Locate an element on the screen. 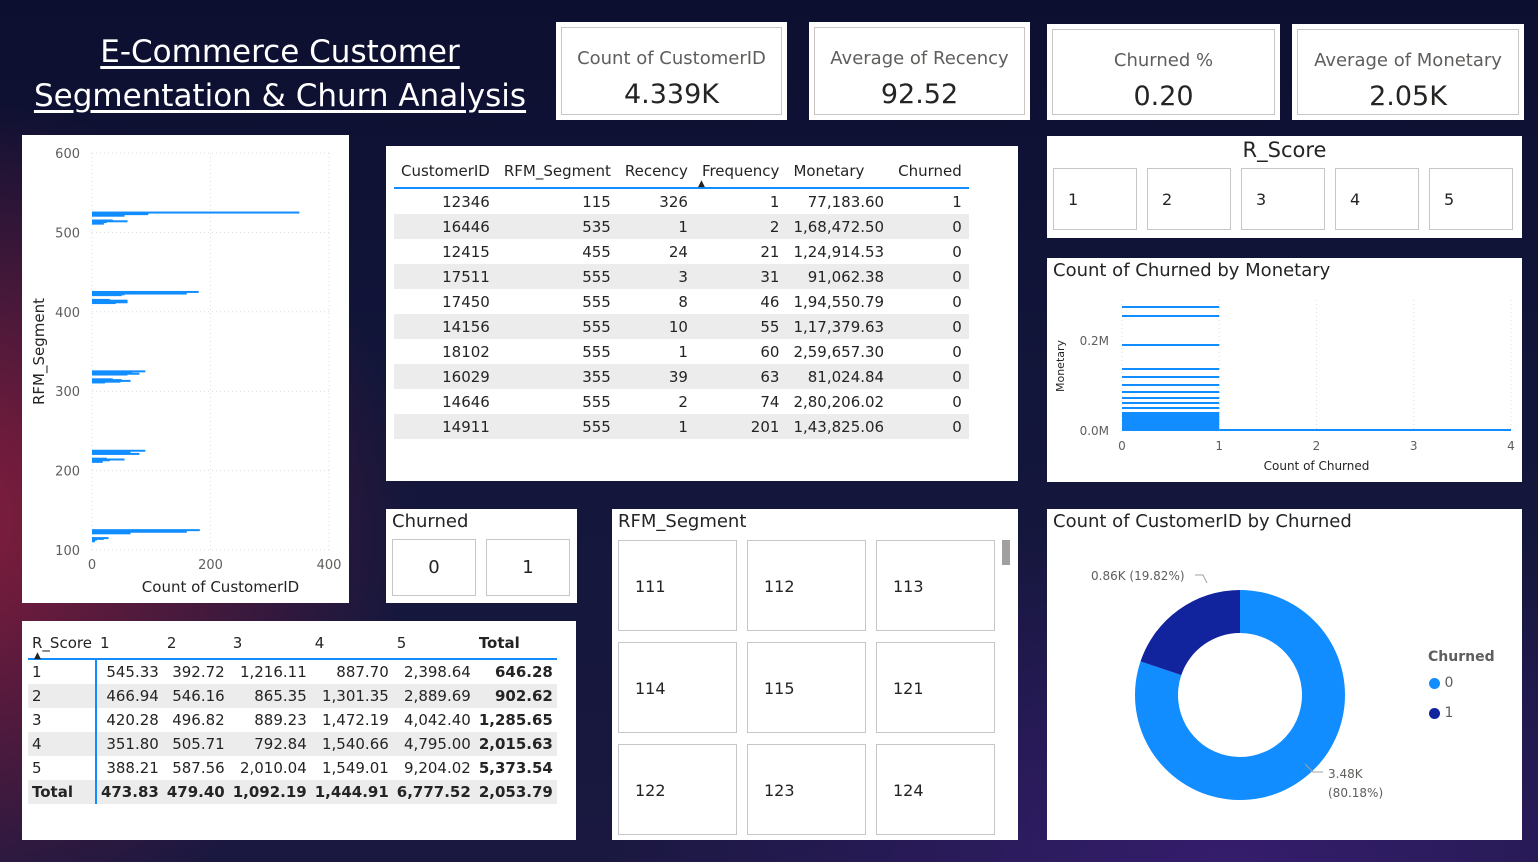 The width and height of the screenshot is (1538, 862). rfm-segment-option: 123 is located at coordinates (806, 789).